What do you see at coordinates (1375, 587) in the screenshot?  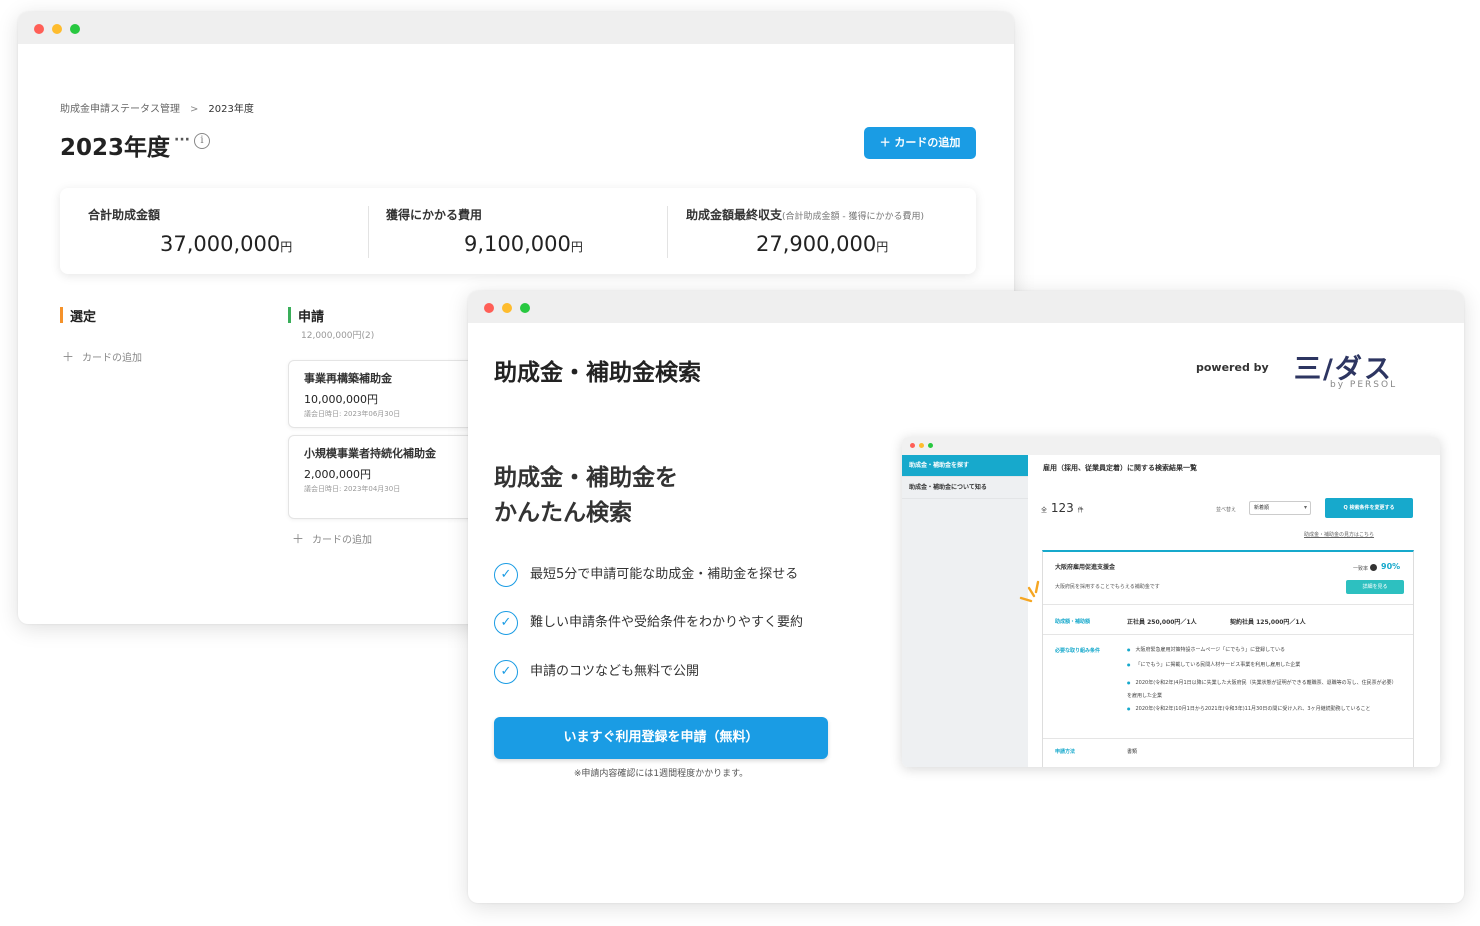 I see `preview-detail-button: 詳細を見る` at bounding box center [1375, 587].